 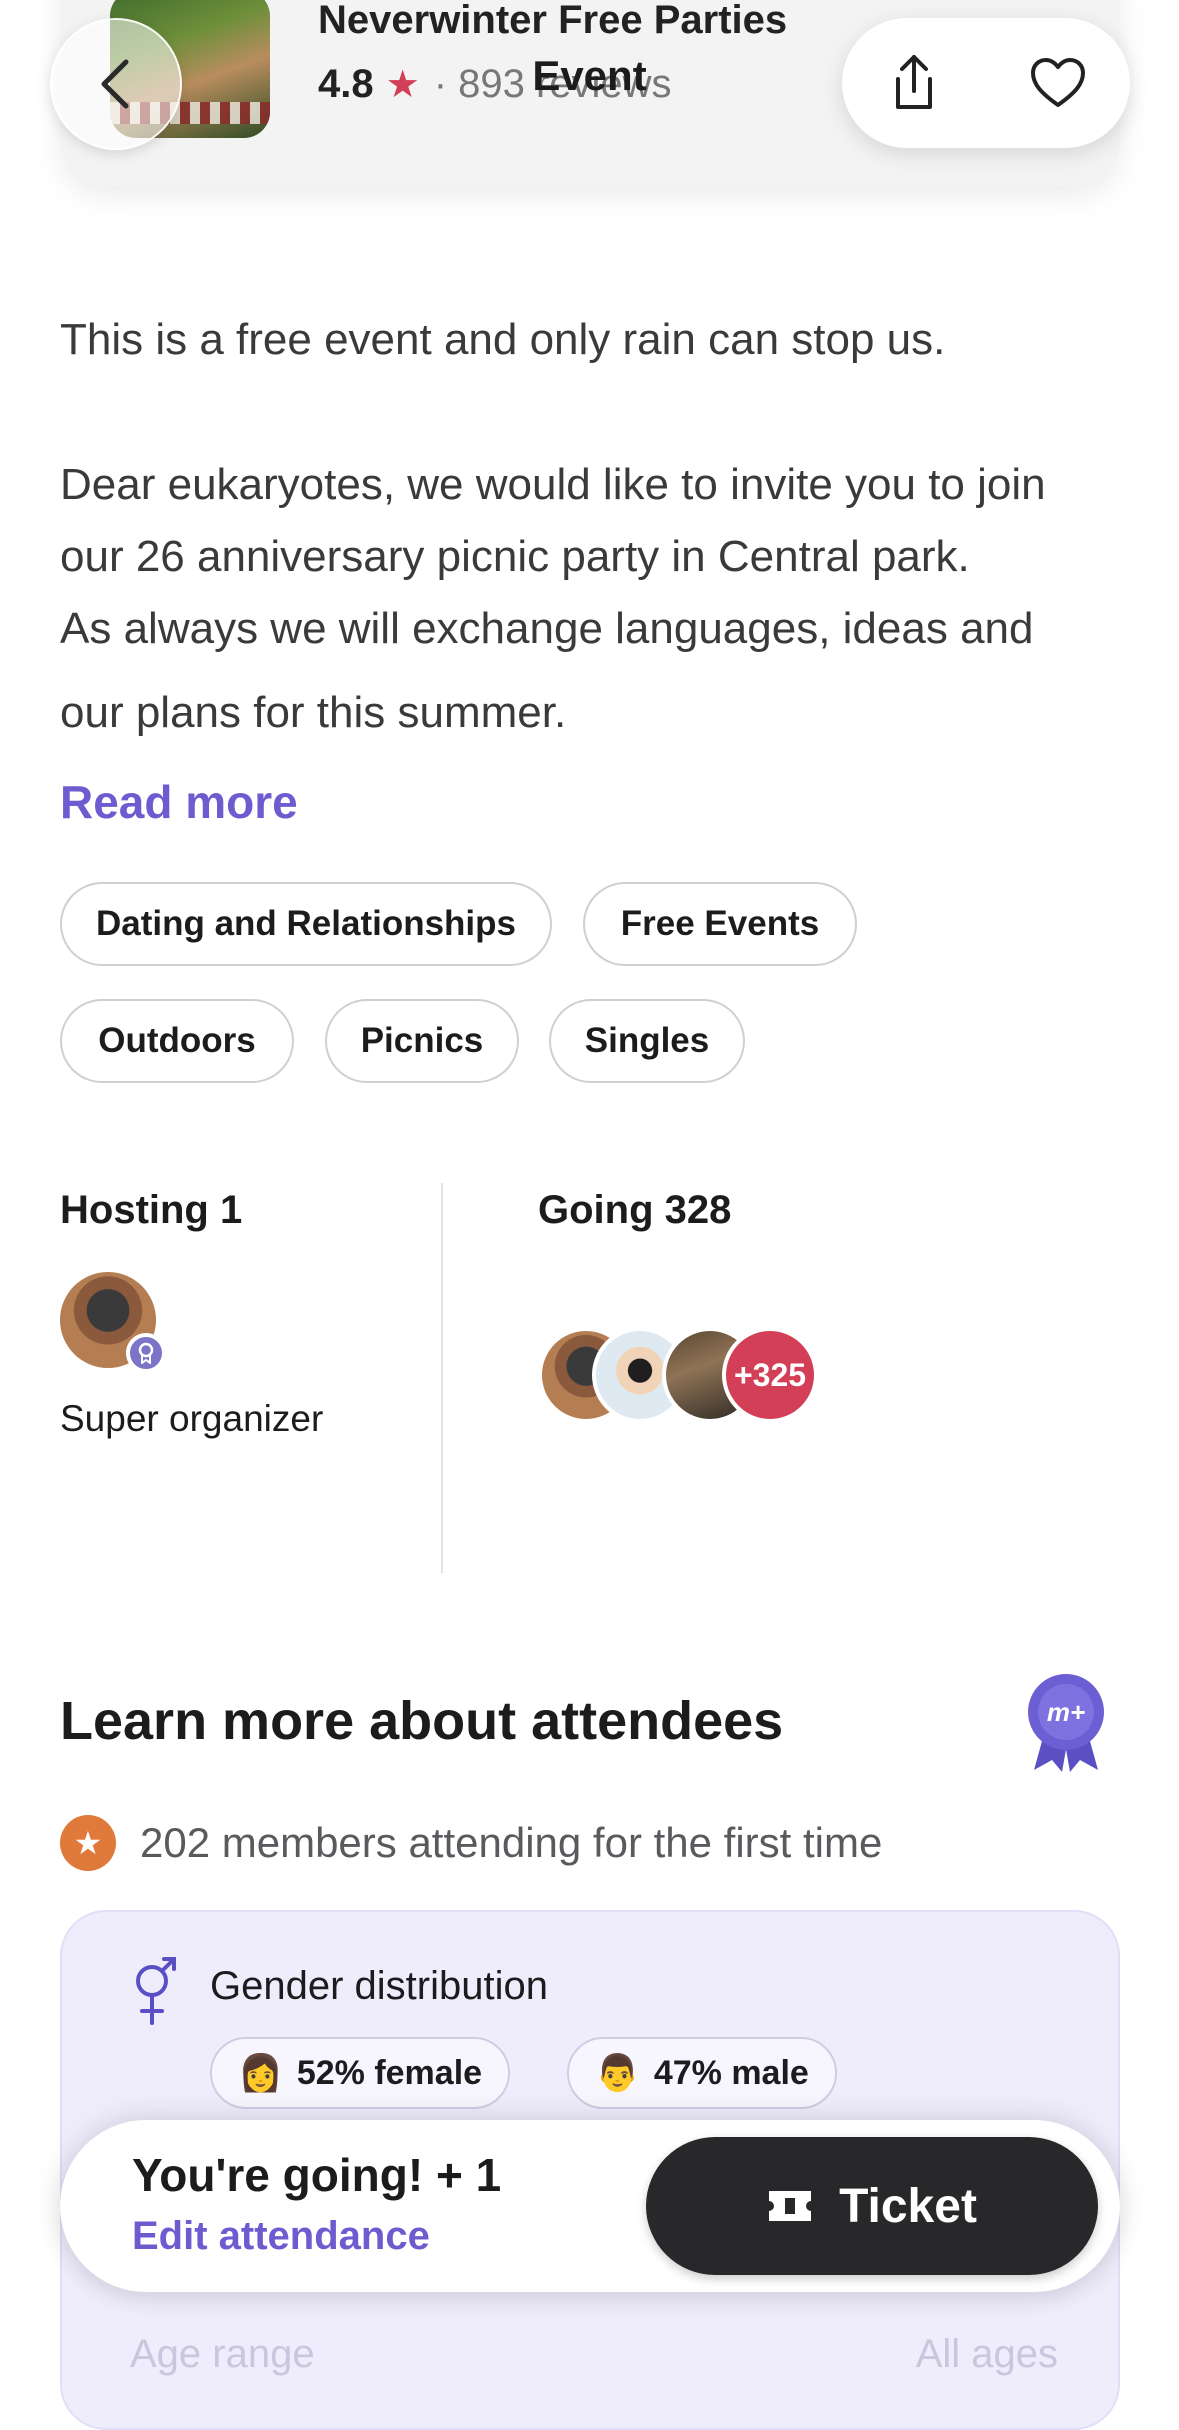 What do you see at coordinates (317, 2175) in the screenshot?
I see `attendance-status: You're going! + 1` at bounding box center [317, 2175].